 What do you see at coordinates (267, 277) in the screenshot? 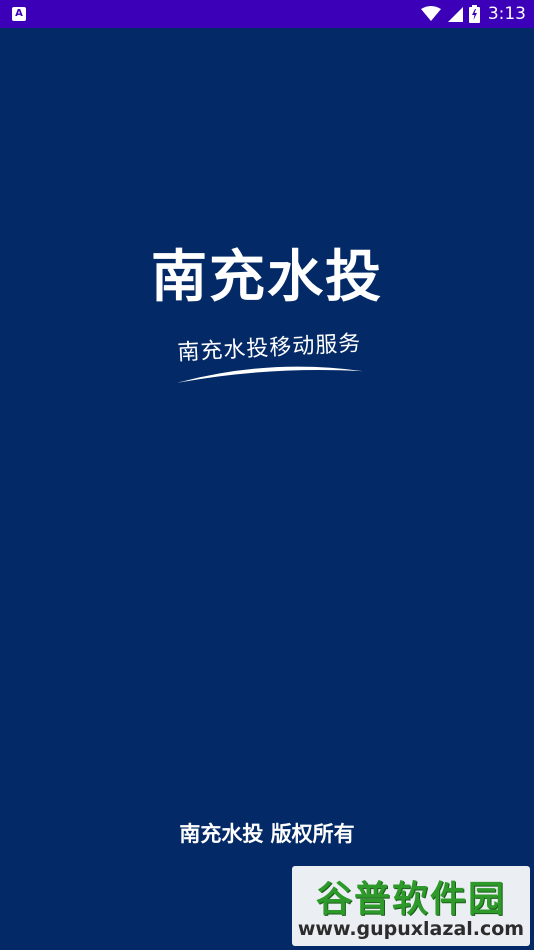
I see `app-title: 南充水投` at bounding box center [267, 277].